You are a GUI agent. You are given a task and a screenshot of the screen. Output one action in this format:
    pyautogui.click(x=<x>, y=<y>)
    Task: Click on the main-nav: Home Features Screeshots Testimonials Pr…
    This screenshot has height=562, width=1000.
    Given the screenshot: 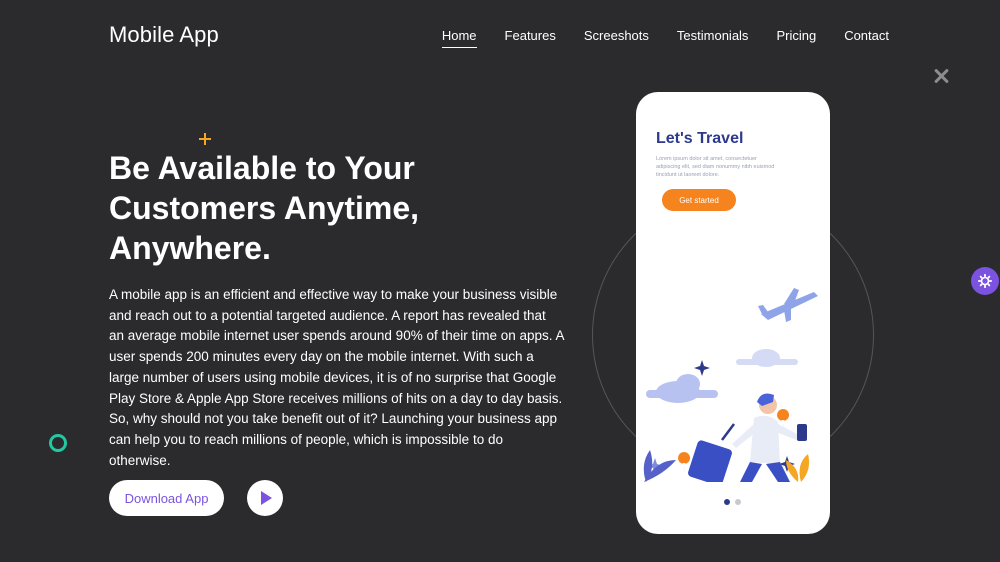 What is the action you would take?
    pyautogui.click(x=665, y=38)
    